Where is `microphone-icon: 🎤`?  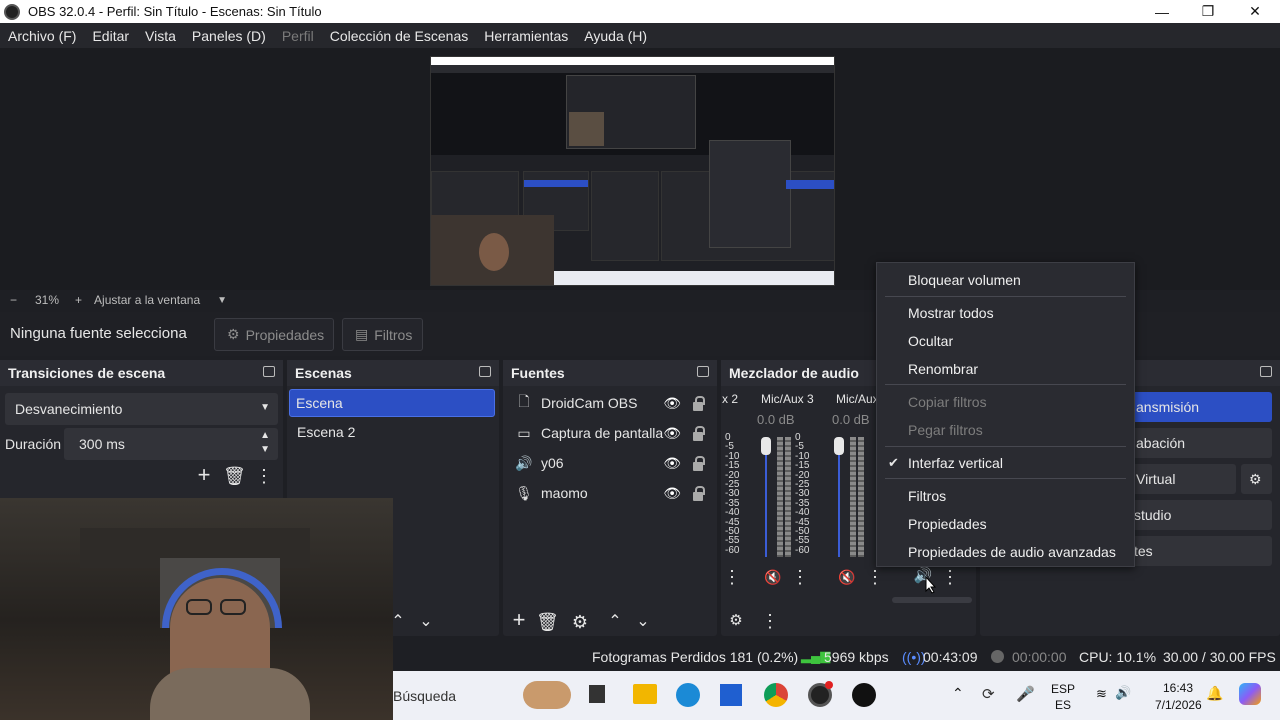
microphone-icon: 🎤 is located at coordinates (1025, 694).